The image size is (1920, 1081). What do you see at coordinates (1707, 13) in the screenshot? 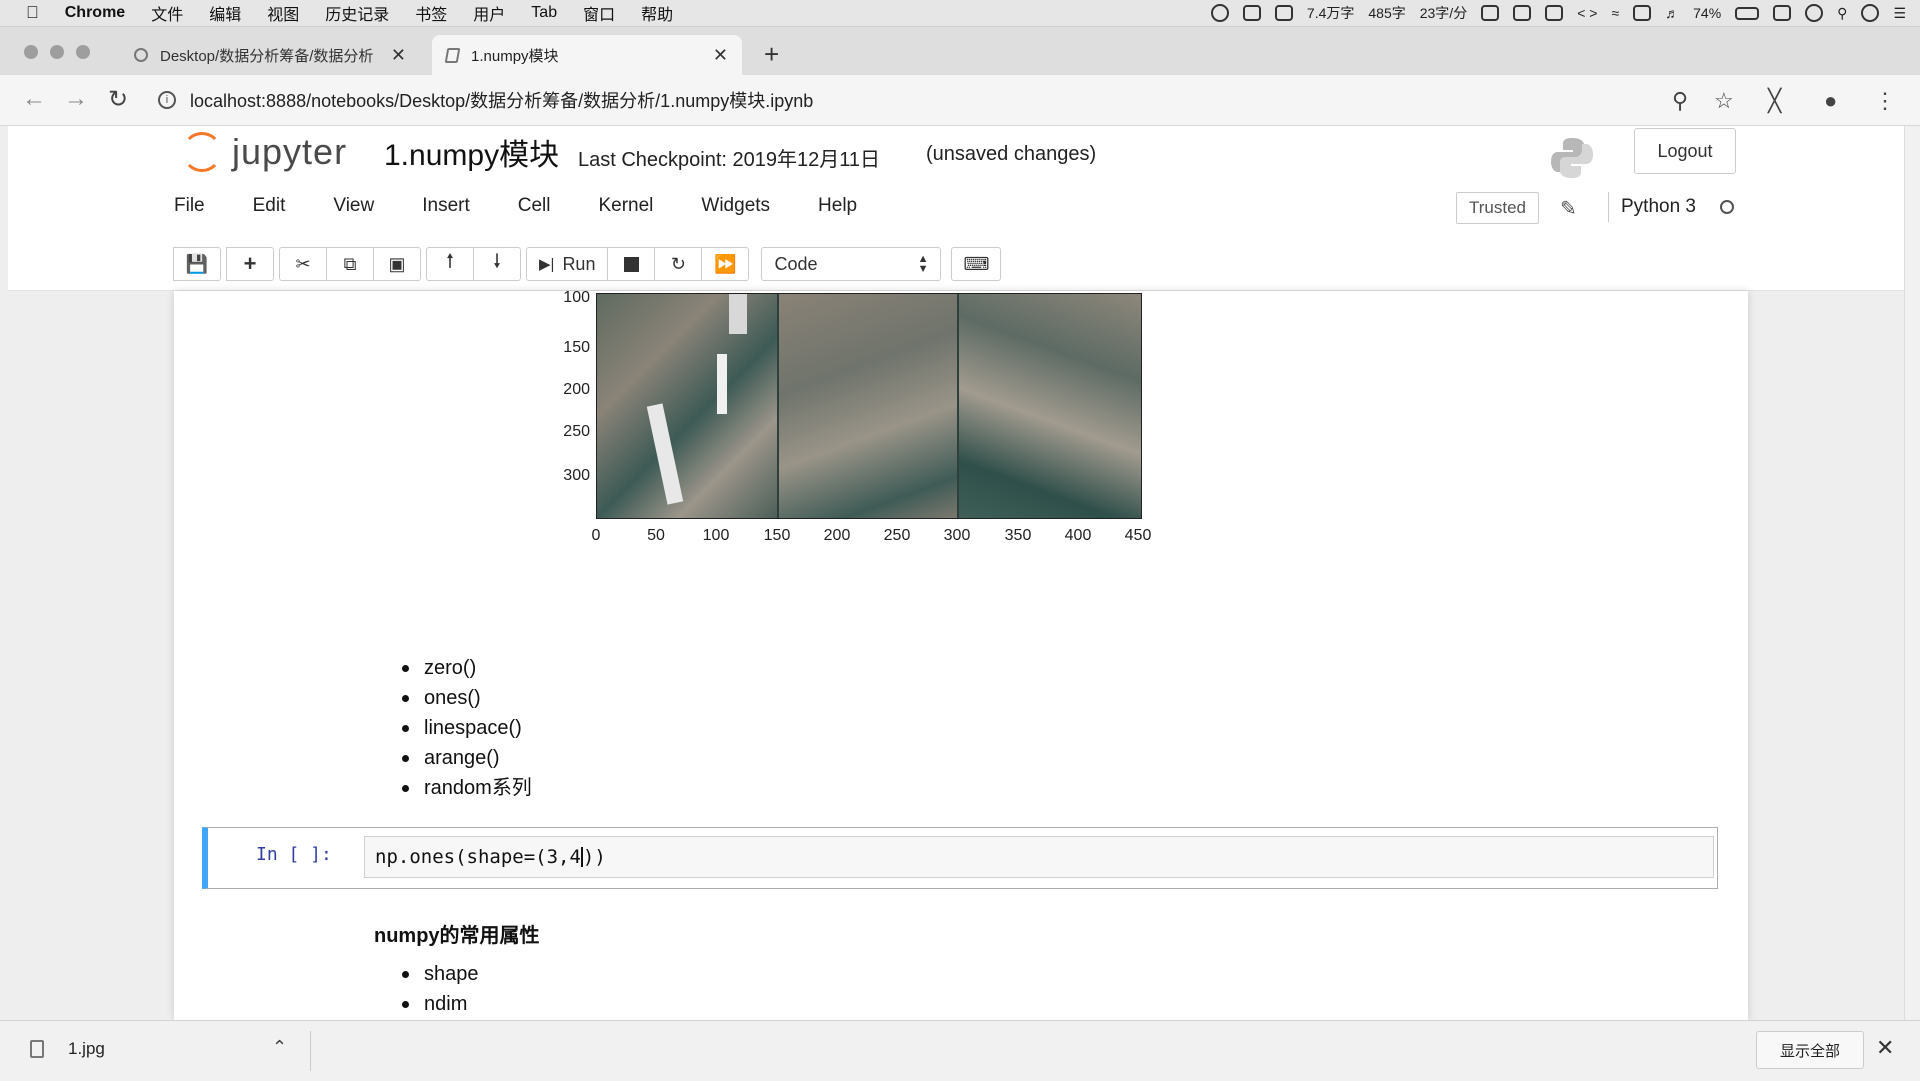
I see `battery-percent: 74%` at bounding box center [1707, 13].